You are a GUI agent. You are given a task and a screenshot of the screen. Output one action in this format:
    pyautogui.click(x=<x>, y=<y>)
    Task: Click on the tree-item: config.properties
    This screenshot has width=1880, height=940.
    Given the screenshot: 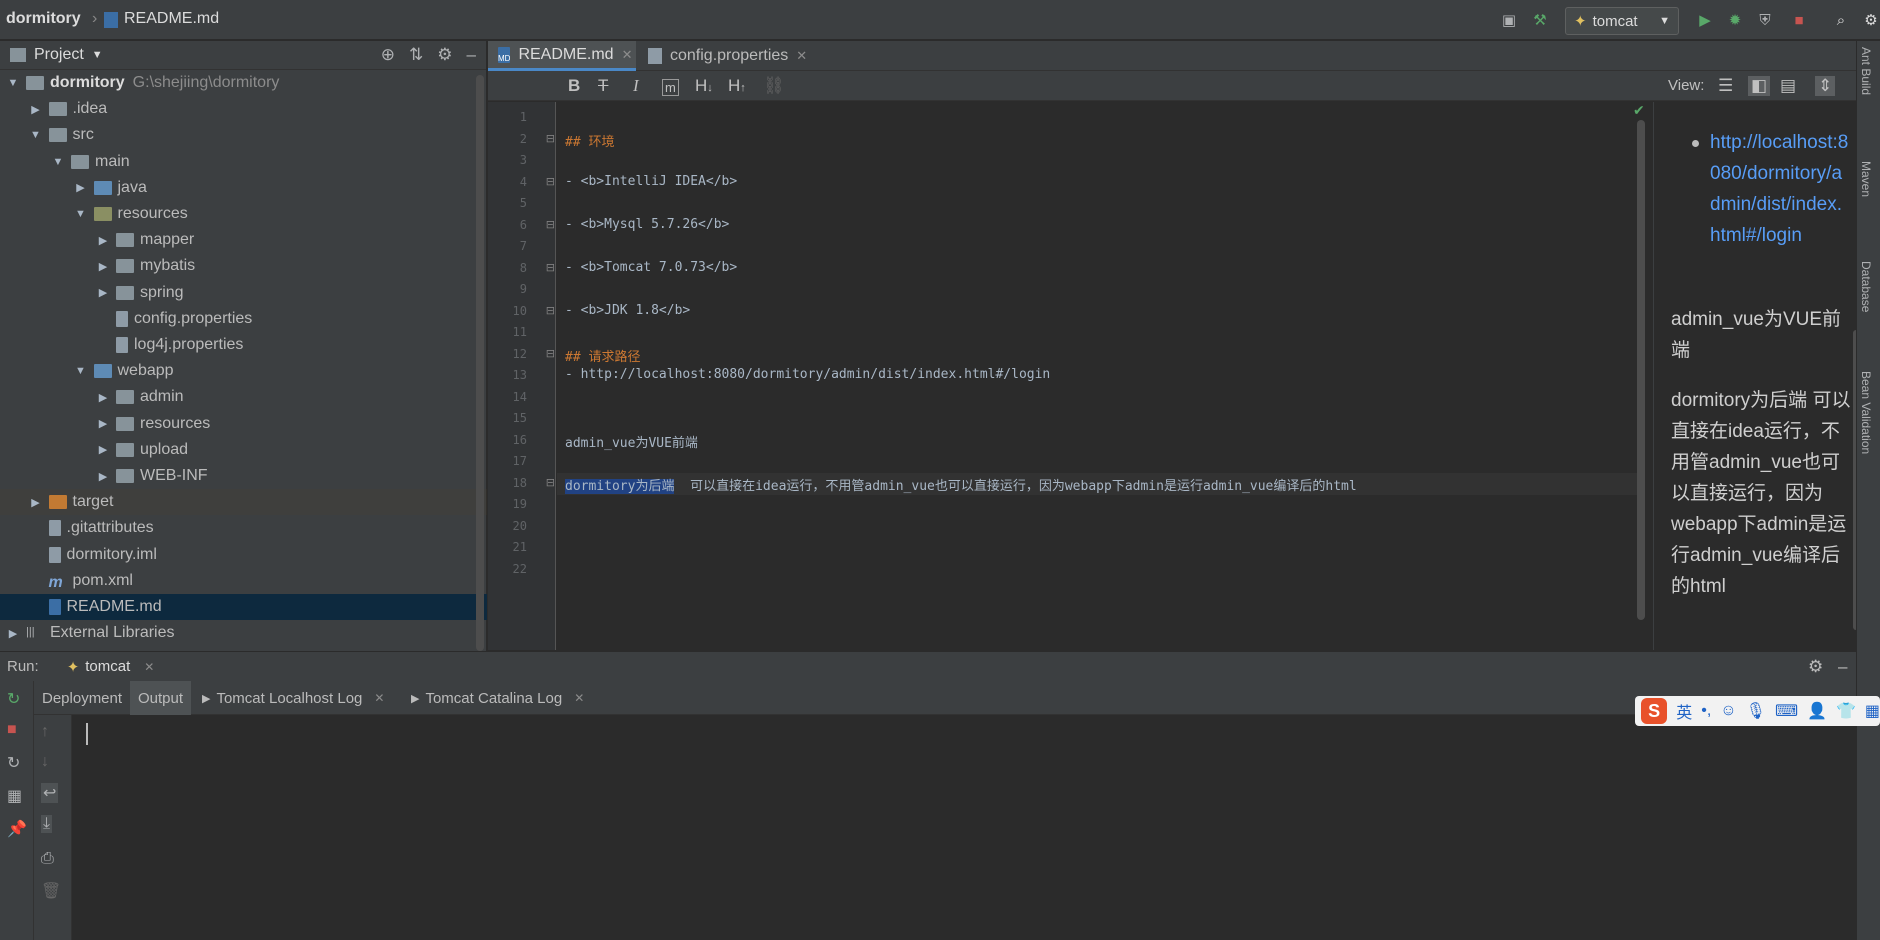 What is the action you would take?
    pyautogui.click(x=243, y=319)
    